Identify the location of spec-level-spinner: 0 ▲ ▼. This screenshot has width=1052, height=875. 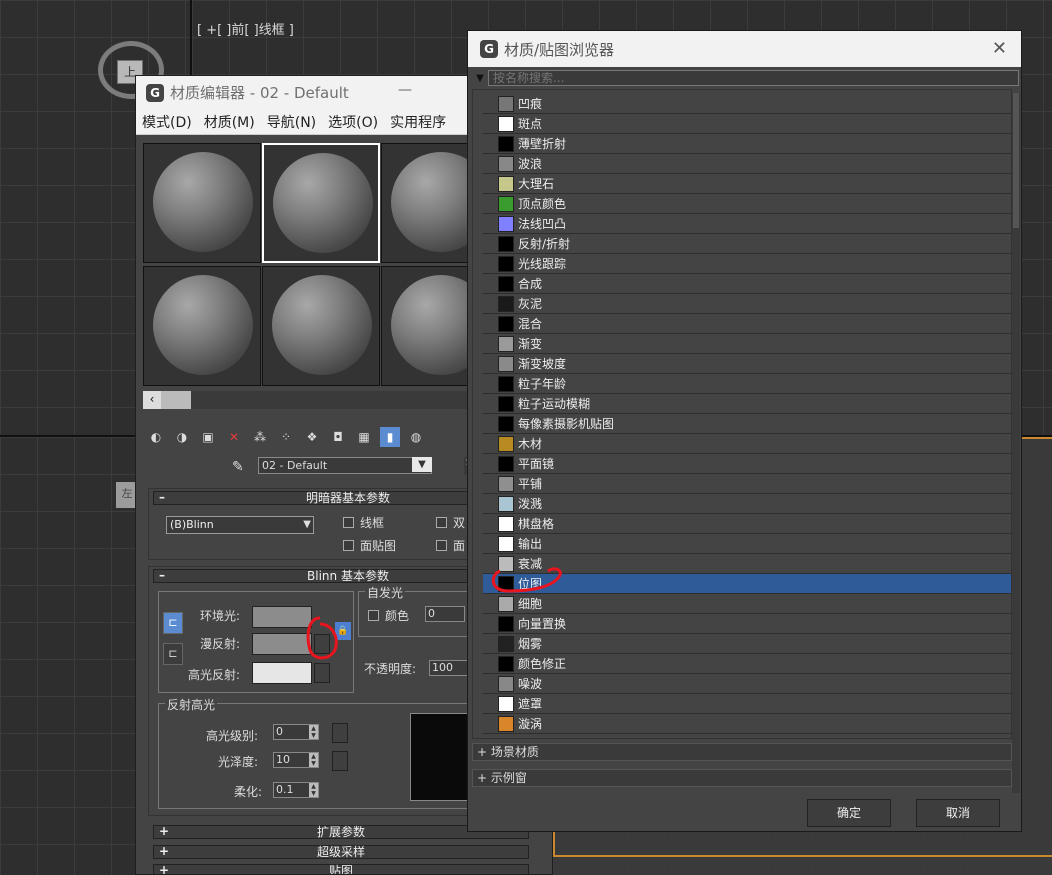
(296, 732).